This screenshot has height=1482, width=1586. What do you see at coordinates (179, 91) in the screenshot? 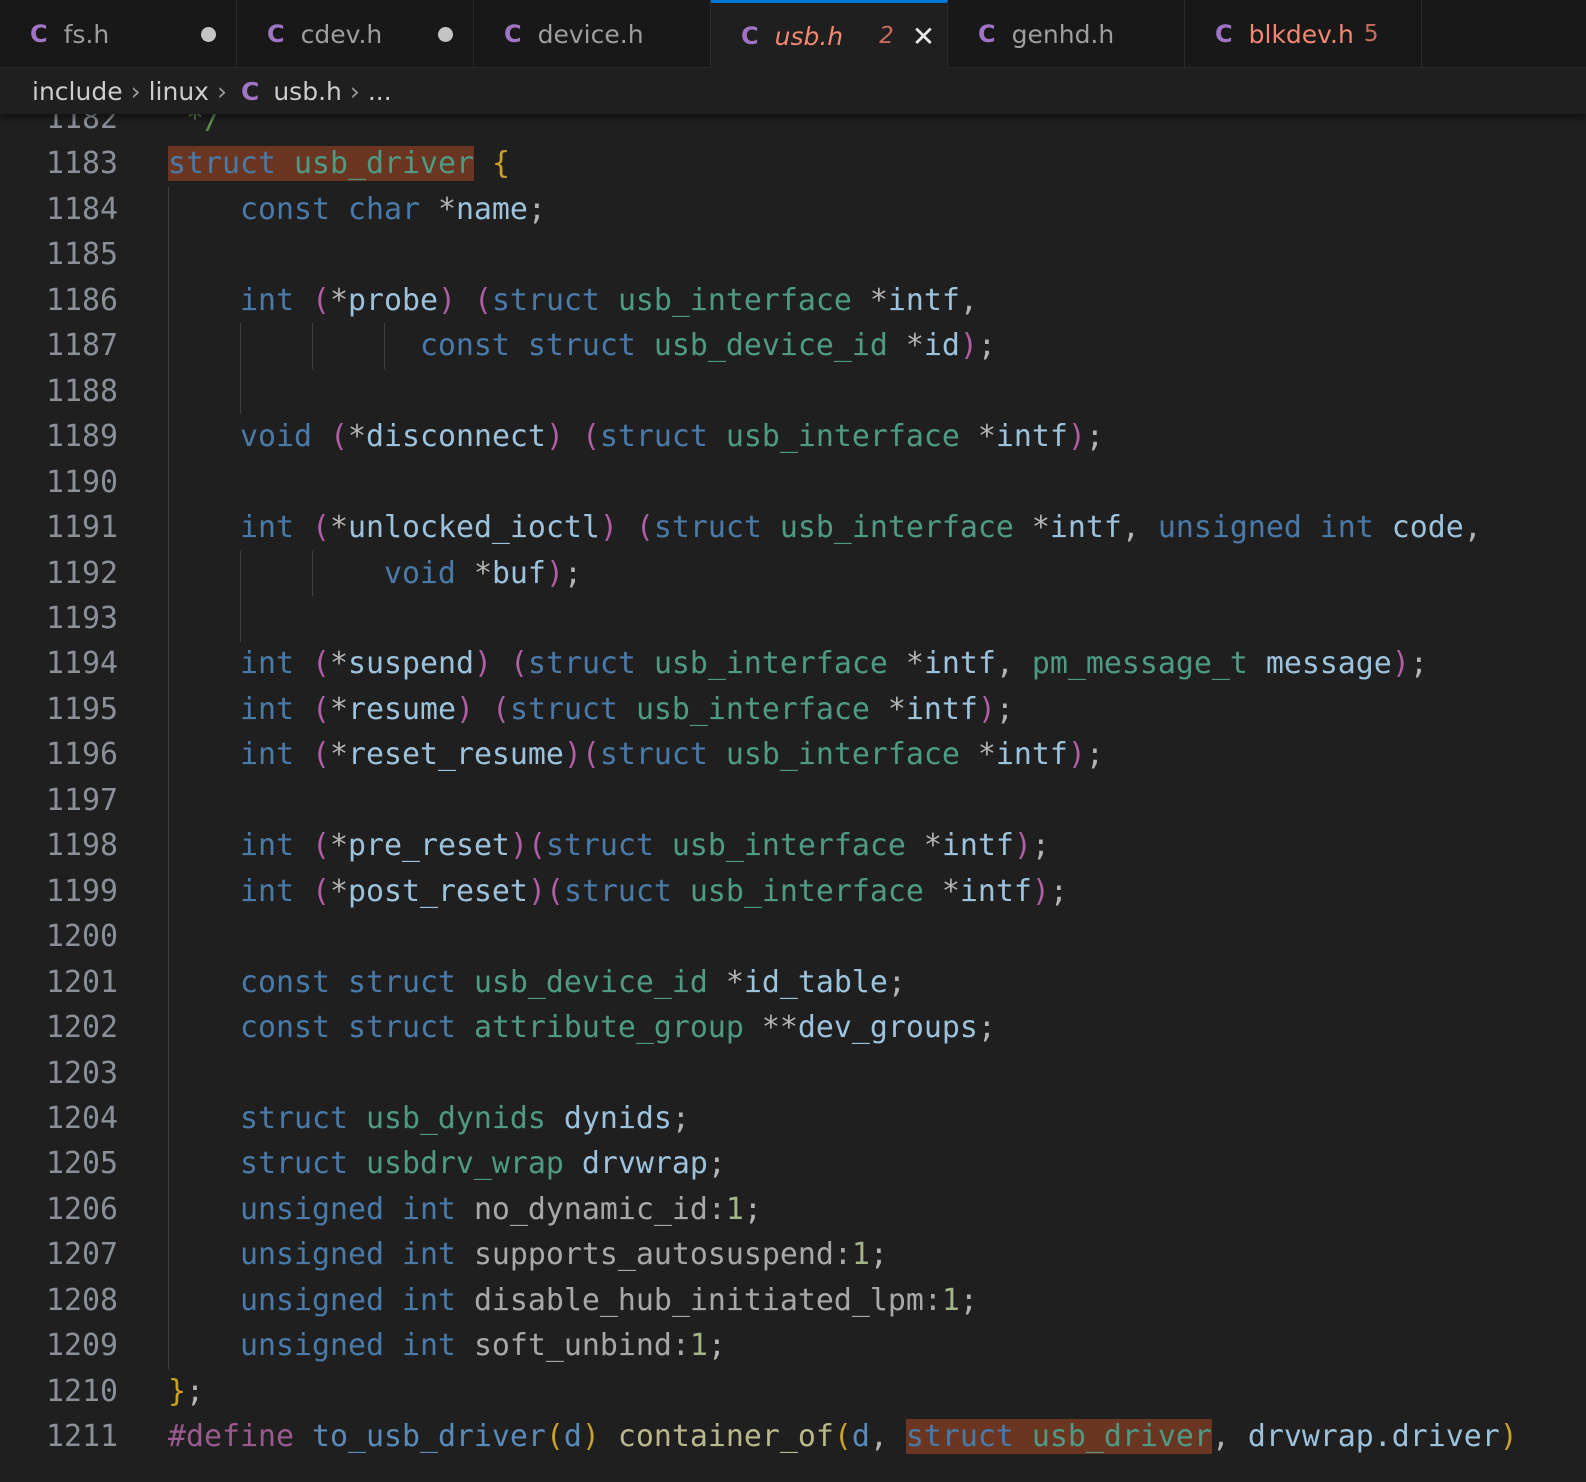
I see `breadcrumb-item: linux` at bounding box center [179, 91].